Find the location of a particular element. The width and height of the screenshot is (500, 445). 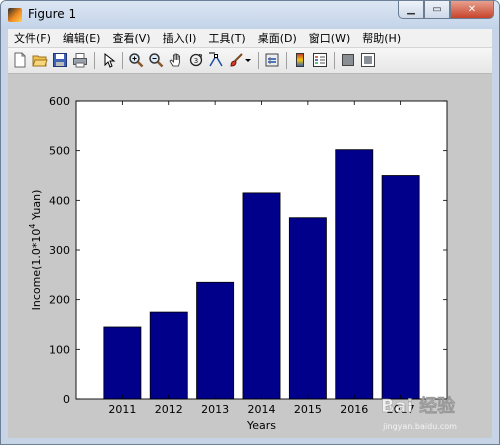

title-bar: Figure 1 ▁ ▭ ✕ is located at coordinates (250, 15).